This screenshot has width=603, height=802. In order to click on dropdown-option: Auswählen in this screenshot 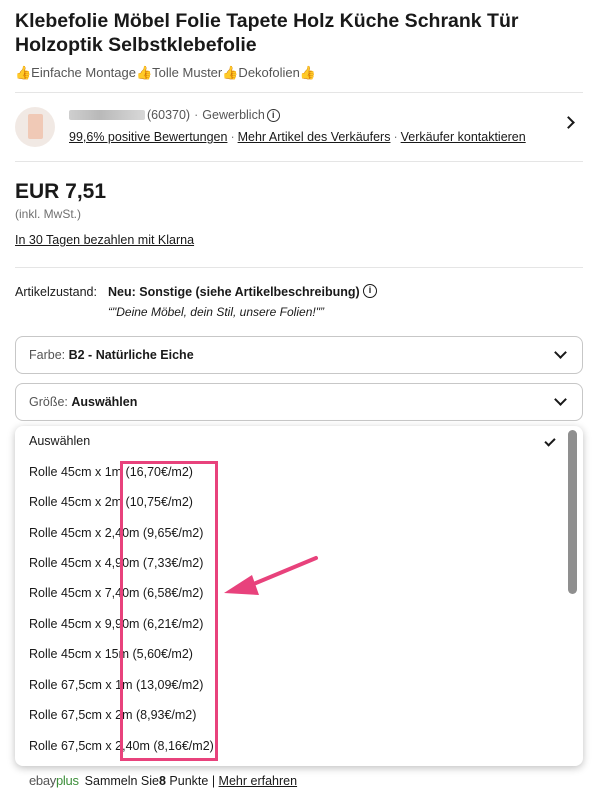, I will do `click(59, 441)`.